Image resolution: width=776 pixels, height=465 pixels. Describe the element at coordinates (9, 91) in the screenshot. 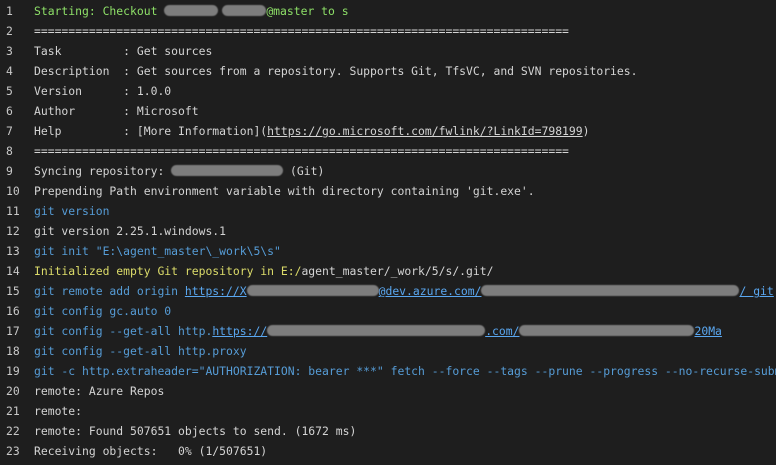

I see `line-number: 5` at that location.